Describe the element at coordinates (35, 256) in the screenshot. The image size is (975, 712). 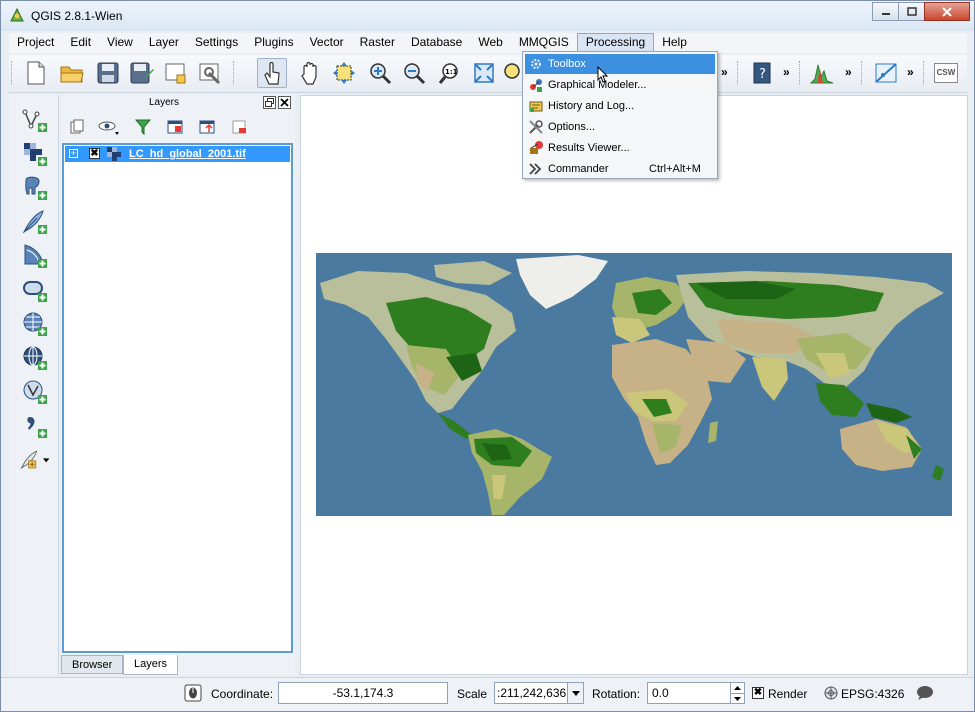
I see `add-mssql-layer-button` at that location.